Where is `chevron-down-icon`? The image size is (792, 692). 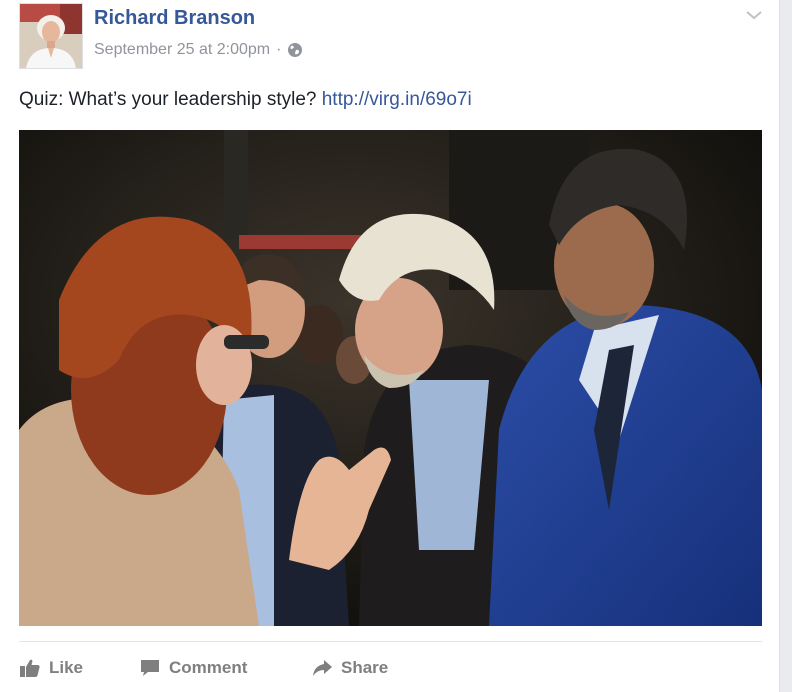 chevron-down-icon is located at coordinates (754, 15).